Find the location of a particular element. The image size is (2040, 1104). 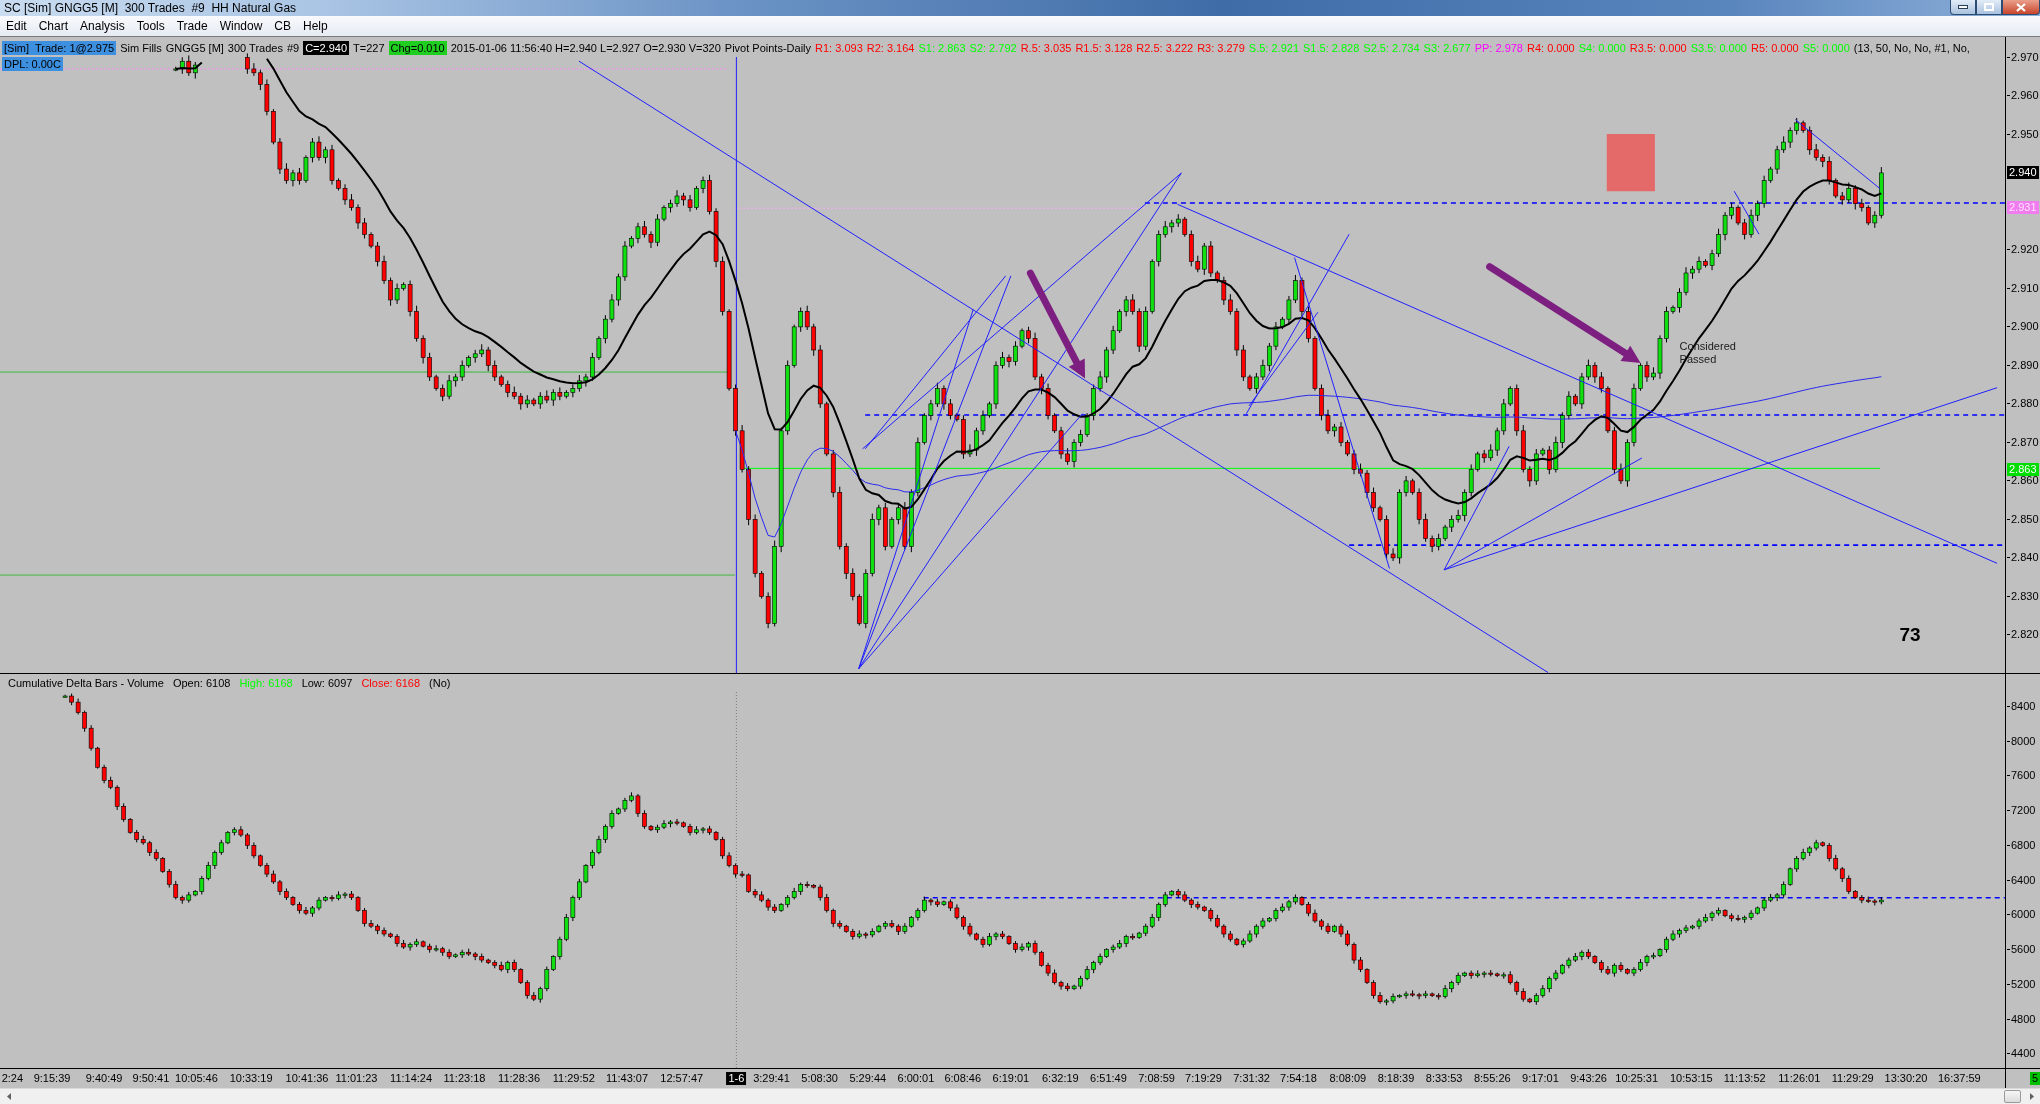

scrollbar is located at coordinates (1020, 1096).